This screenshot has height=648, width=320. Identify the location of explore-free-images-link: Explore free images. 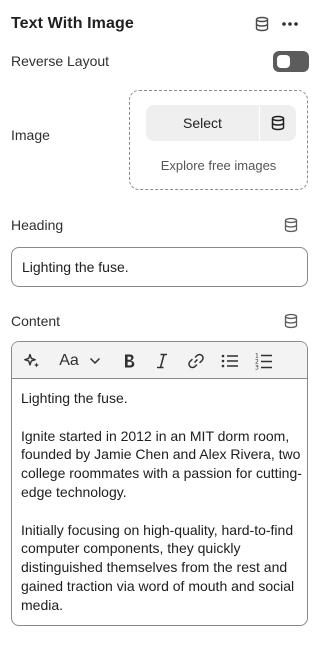
(218, 165).